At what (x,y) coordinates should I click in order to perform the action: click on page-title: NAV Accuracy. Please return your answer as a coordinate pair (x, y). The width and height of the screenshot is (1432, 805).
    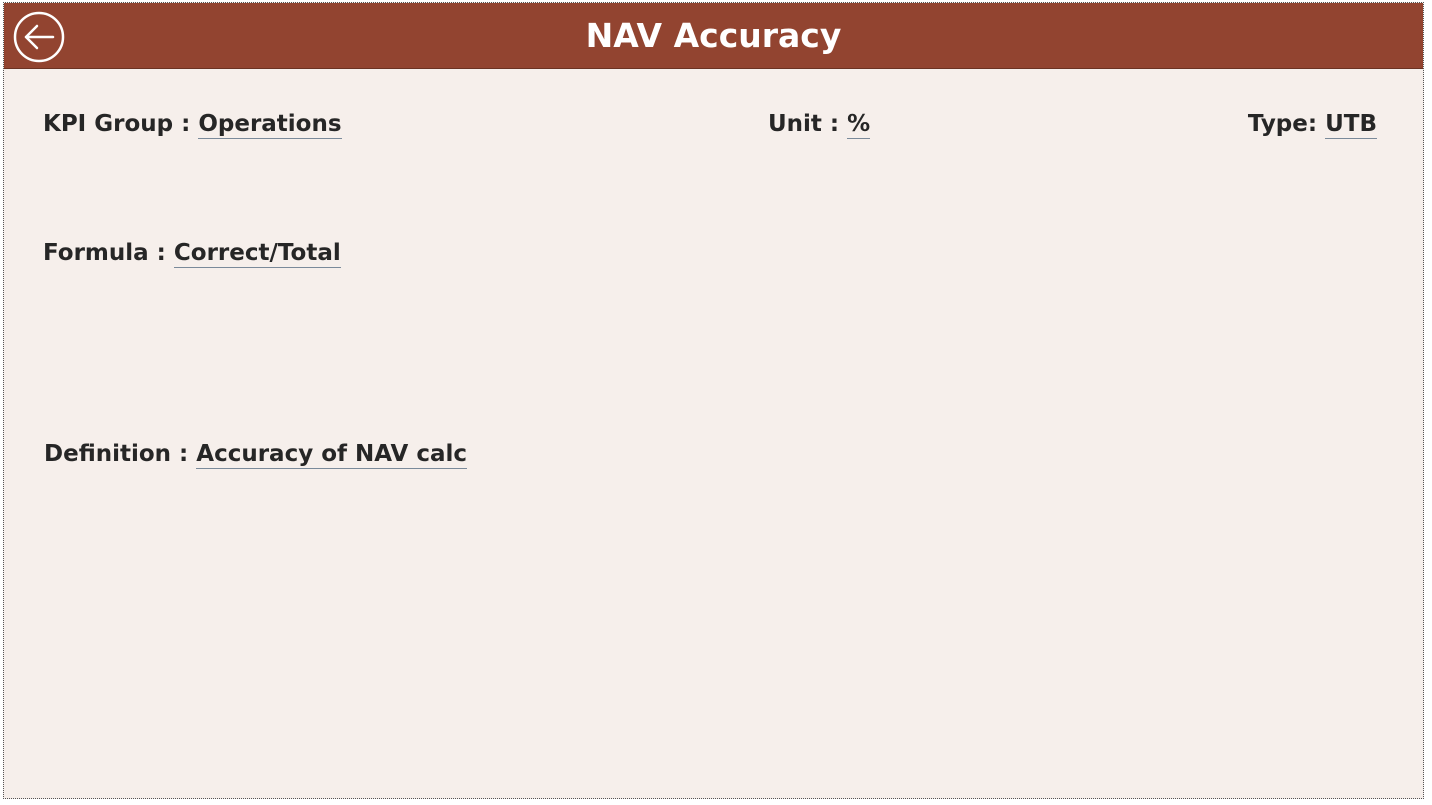
    Looking at the image, I should click on (713, 35).